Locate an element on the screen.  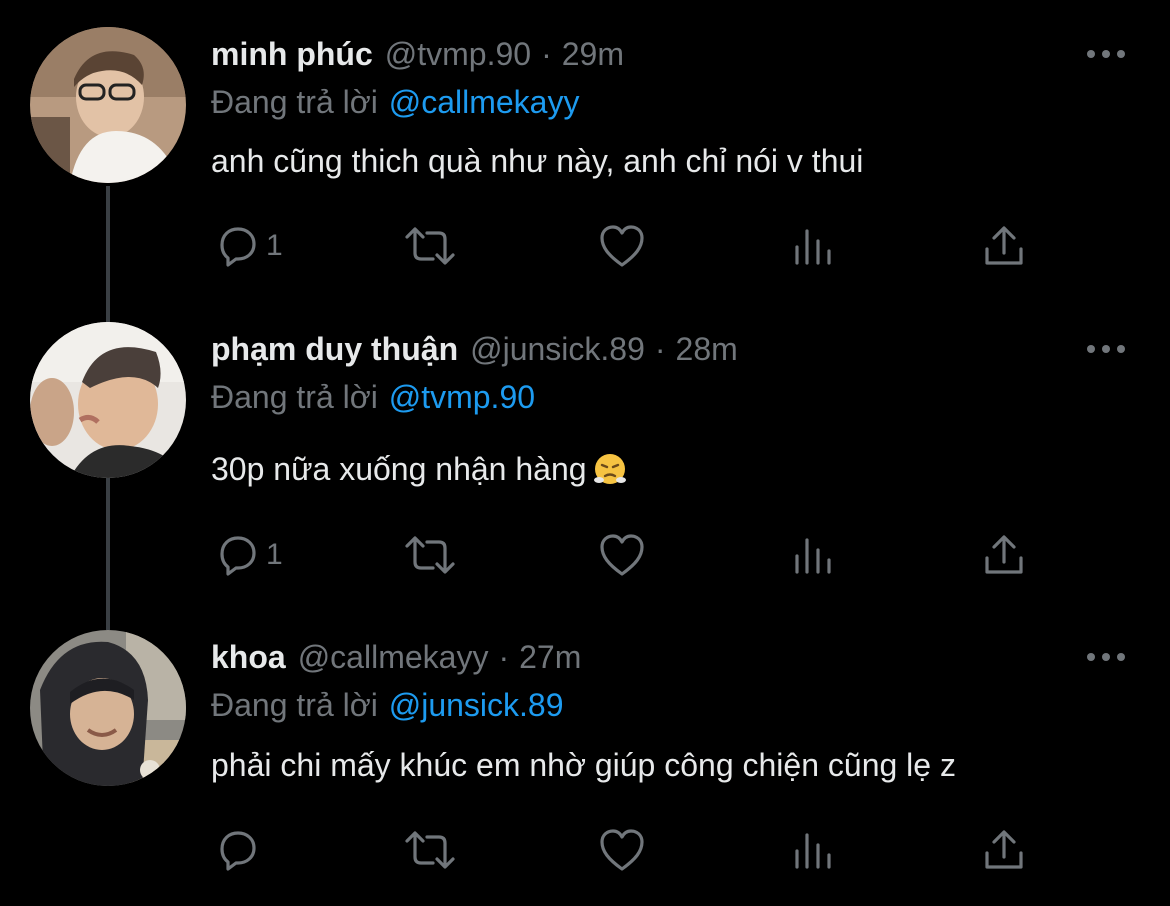
tweet-header: phạm duy thuận @junsick.89 · 28m is located at coordinates (474, 349).